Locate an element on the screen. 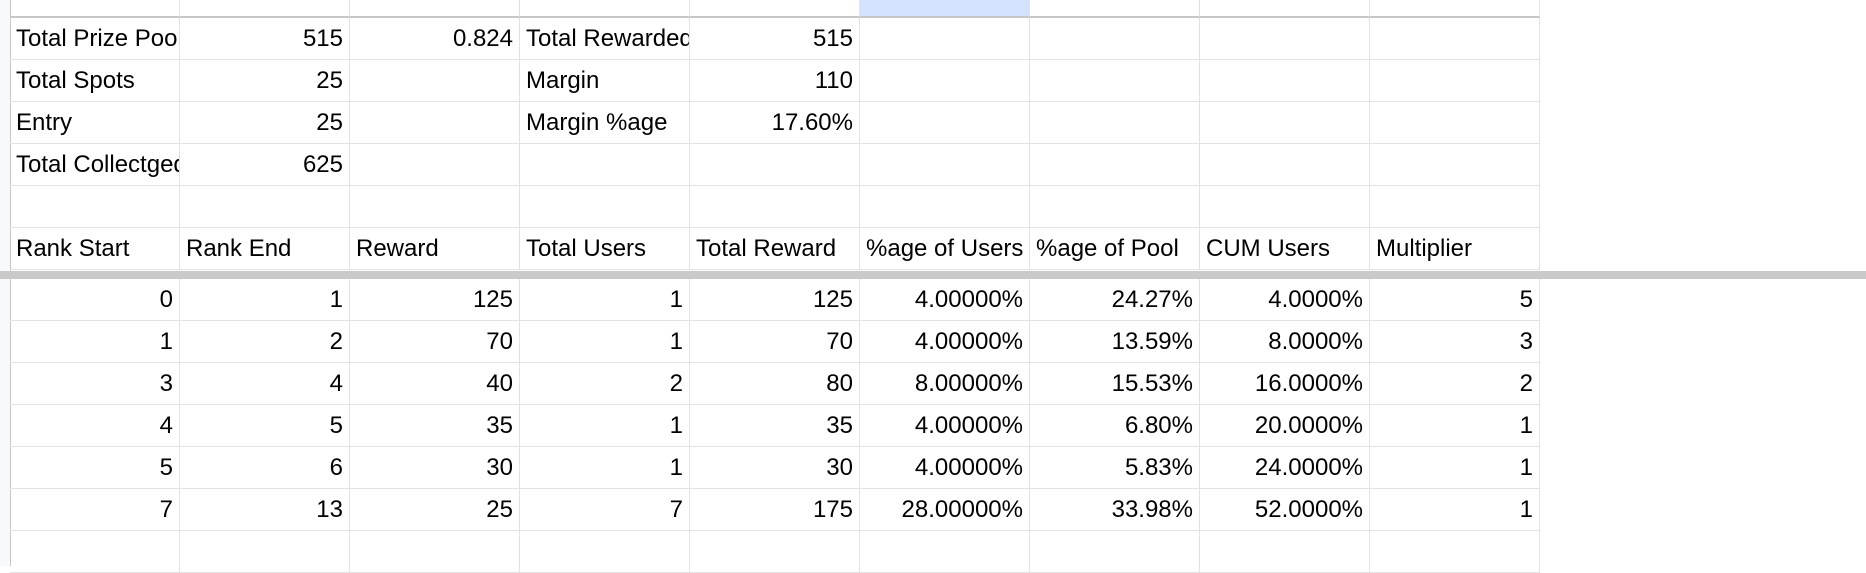  cell: 28.00000% is located at coordinates (945, 510).